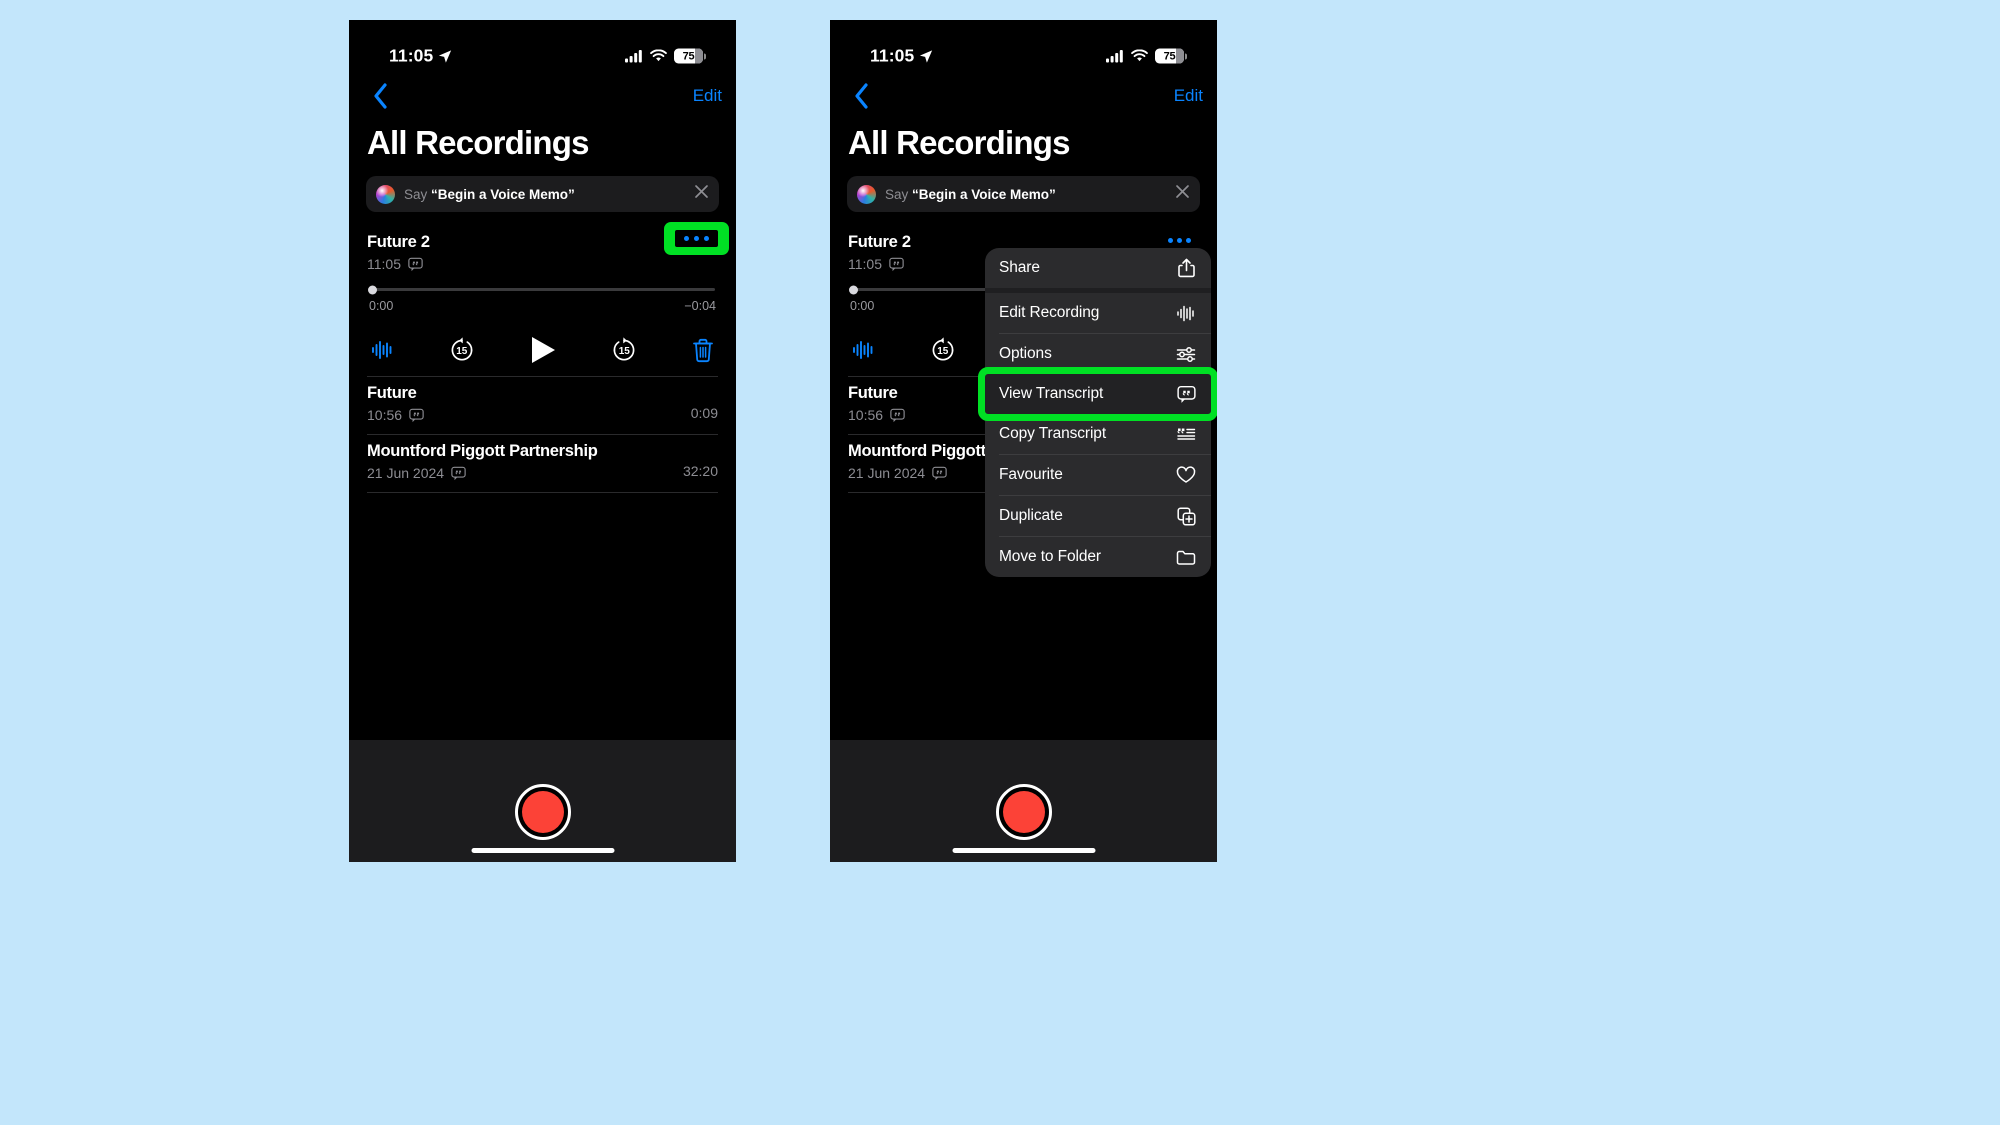 The width and height of the screenshot is (2000, 1125). I want to click on playback-scrubber, so click(541, 289).